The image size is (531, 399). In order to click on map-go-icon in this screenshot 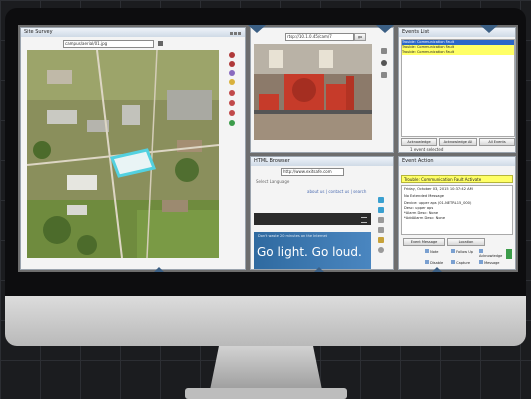, I will do `click(160, 43)`.